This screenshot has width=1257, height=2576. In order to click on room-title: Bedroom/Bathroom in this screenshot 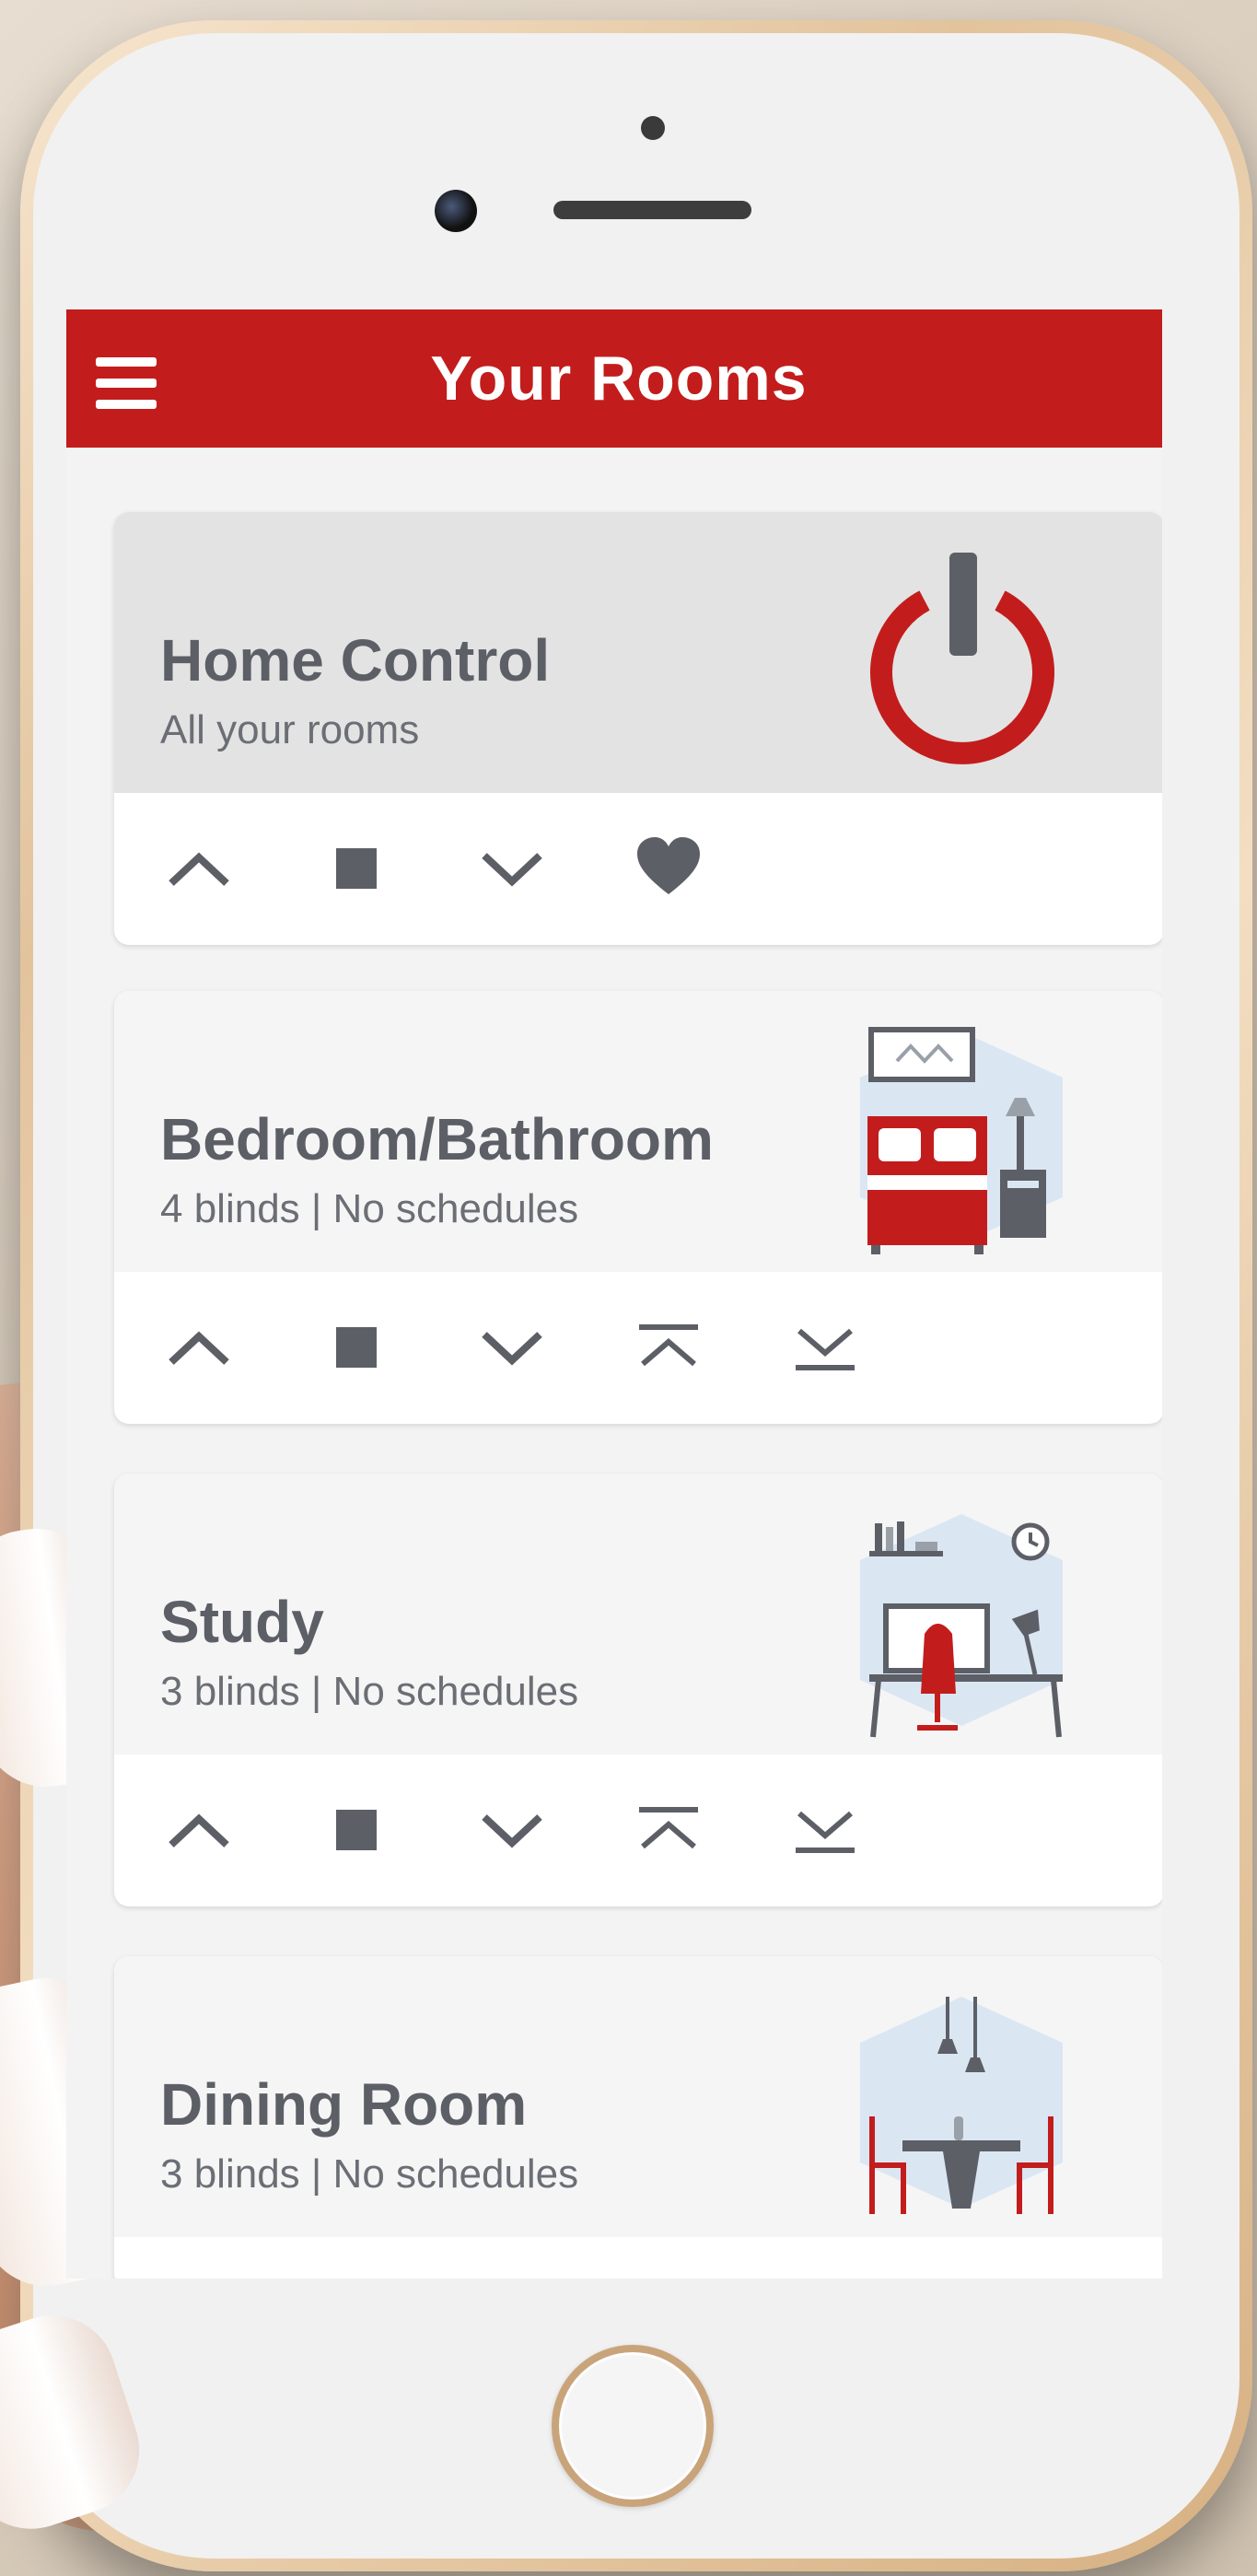, I will do `click(437, 1139)`.